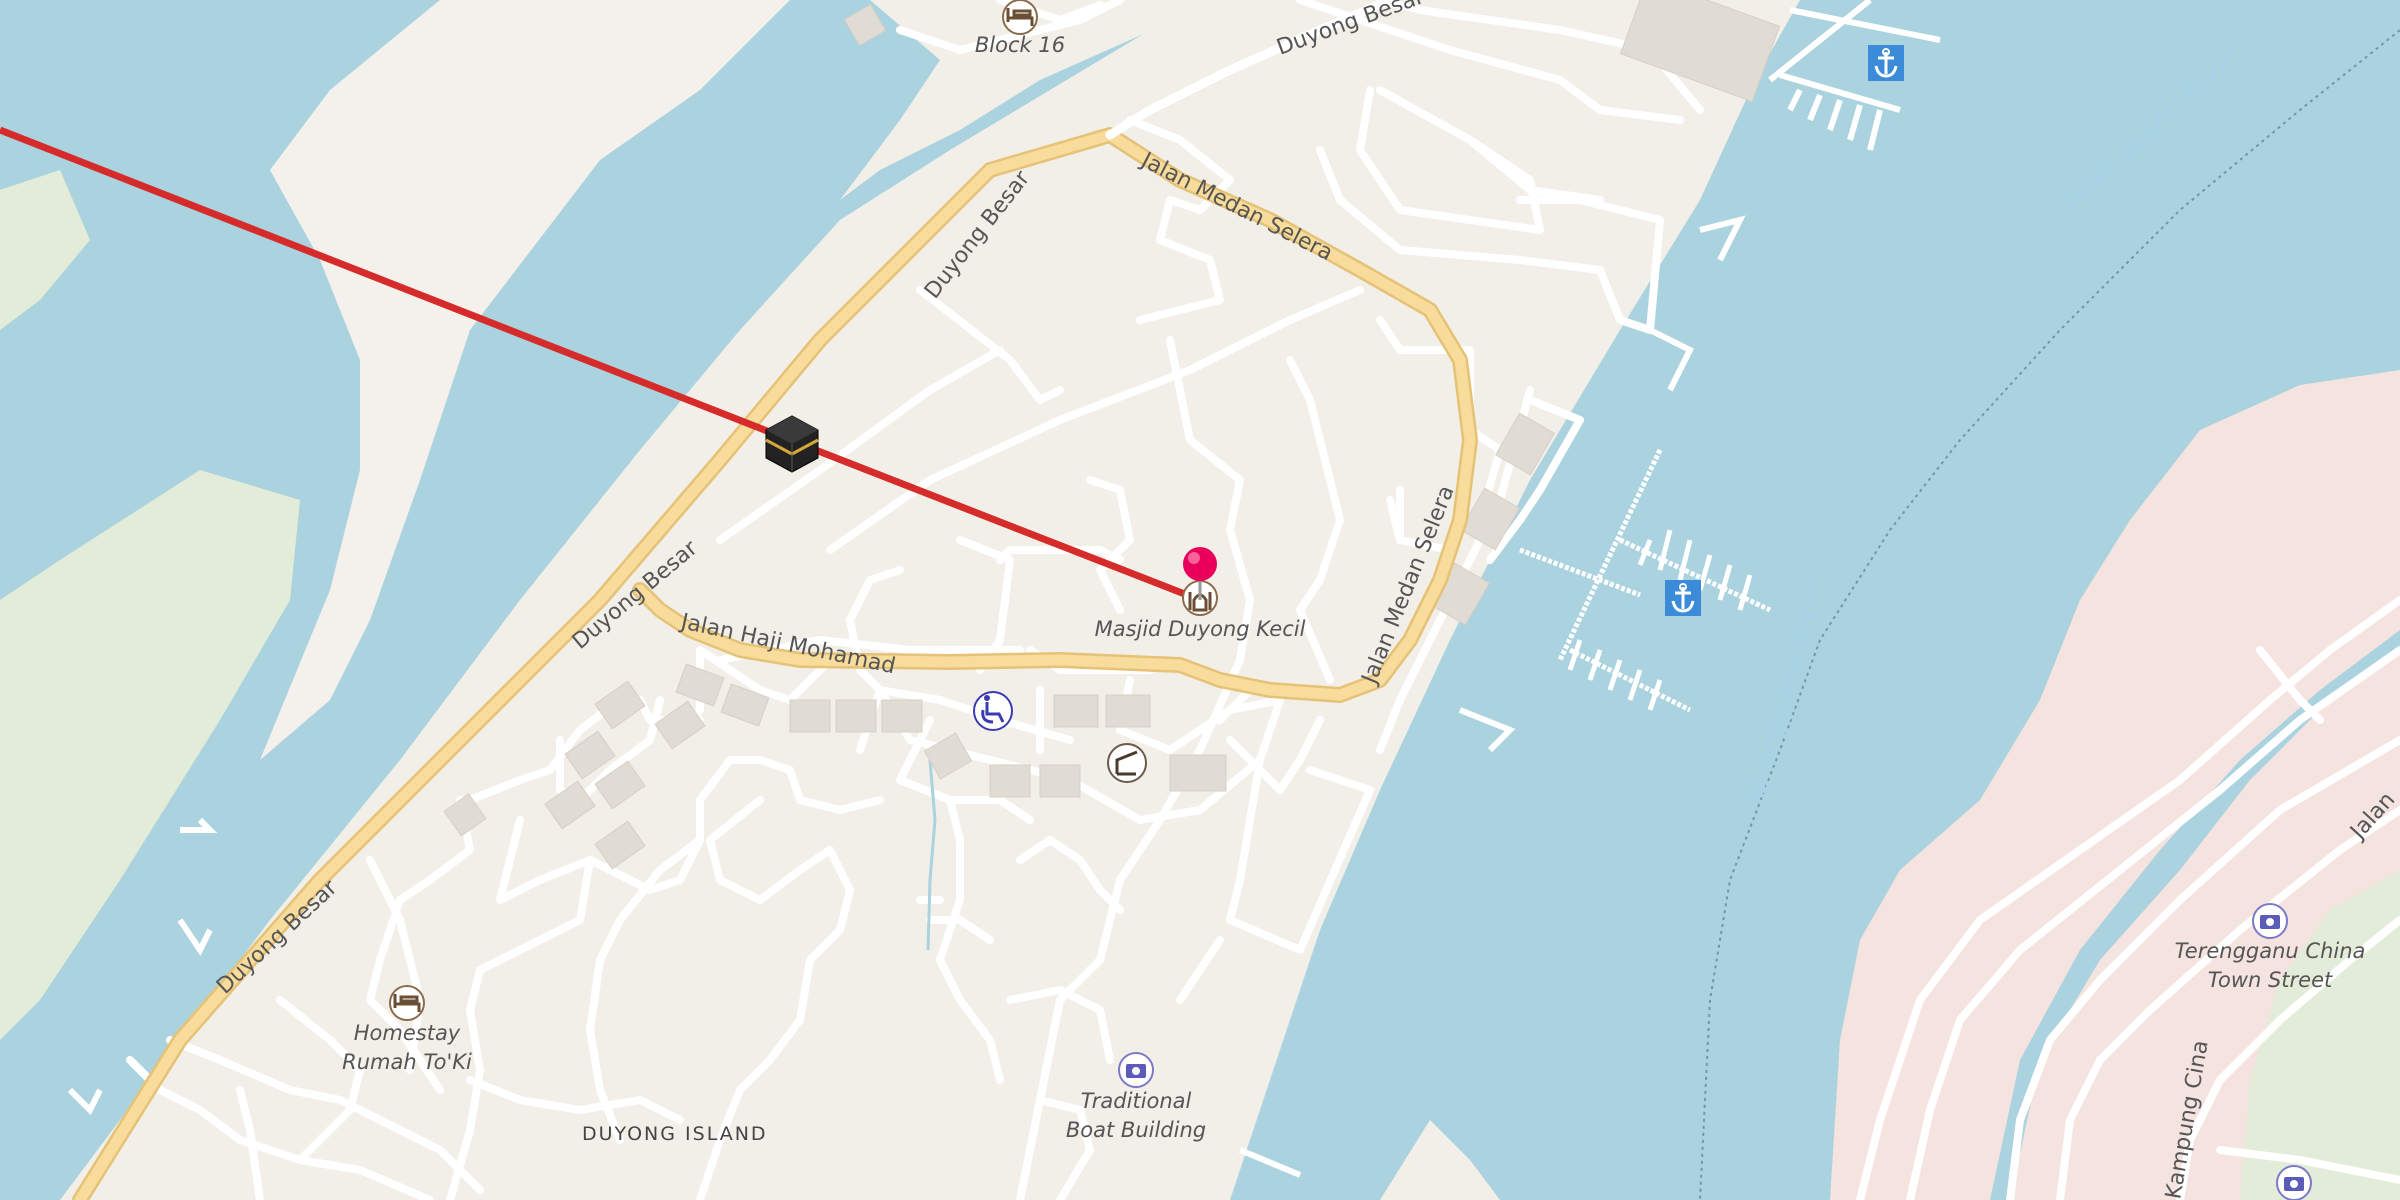  I want to click on poi-label-china-town-1: Terengganu China, so click(2270, 951).